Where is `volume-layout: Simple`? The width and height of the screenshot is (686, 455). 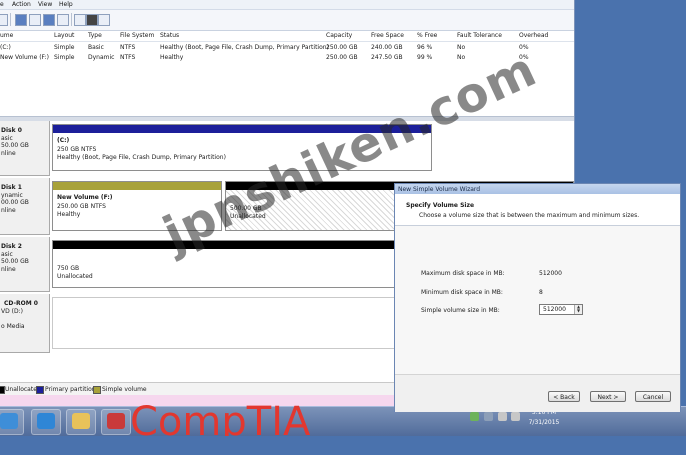 volume-layout: Simple is located at coordinates (64, 57).